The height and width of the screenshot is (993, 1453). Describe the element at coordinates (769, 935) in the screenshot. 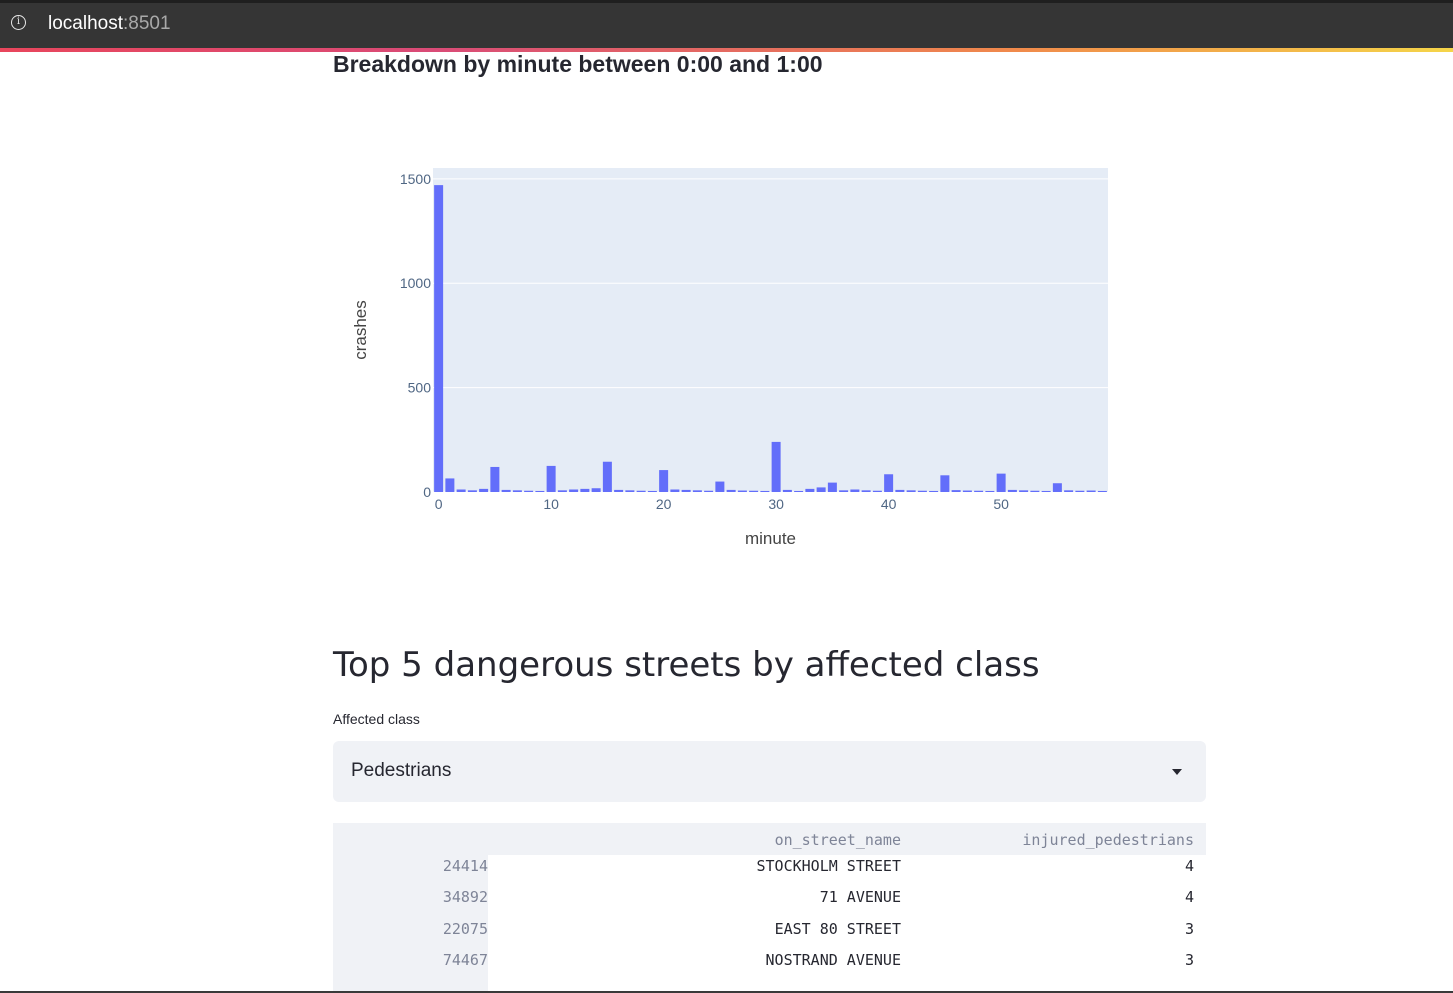

I see `table-row: 22075 EAST 80 STREET 3` at that location.